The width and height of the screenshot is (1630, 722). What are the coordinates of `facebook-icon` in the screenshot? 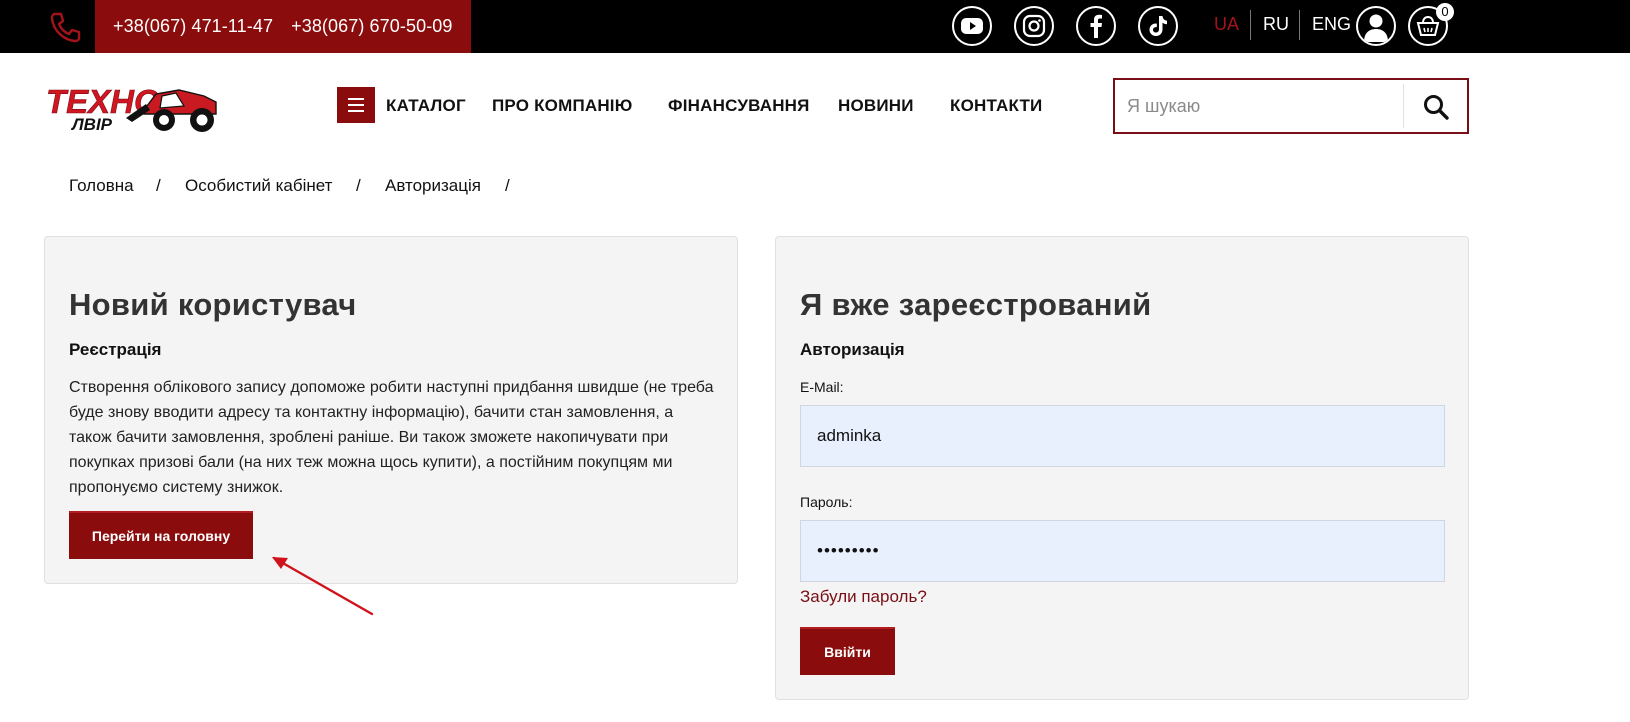 It's located at (1096, 26).